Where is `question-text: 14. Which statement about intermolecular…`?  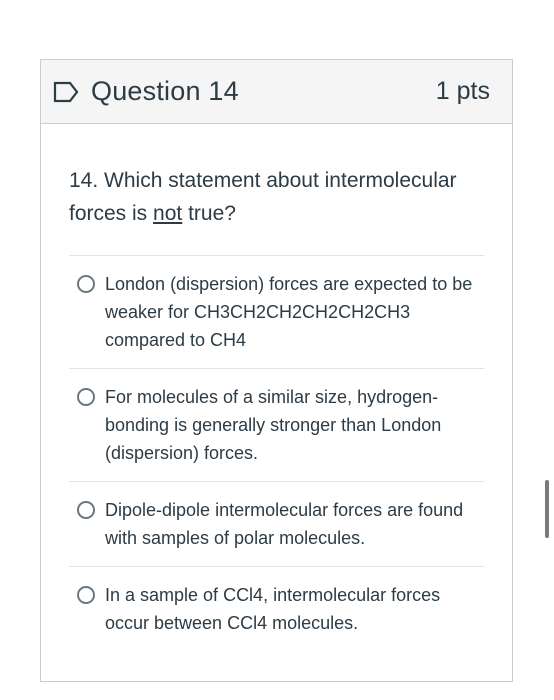 question-text: 14. Which statement about intermolecular… is located at coordinates (276, 197).